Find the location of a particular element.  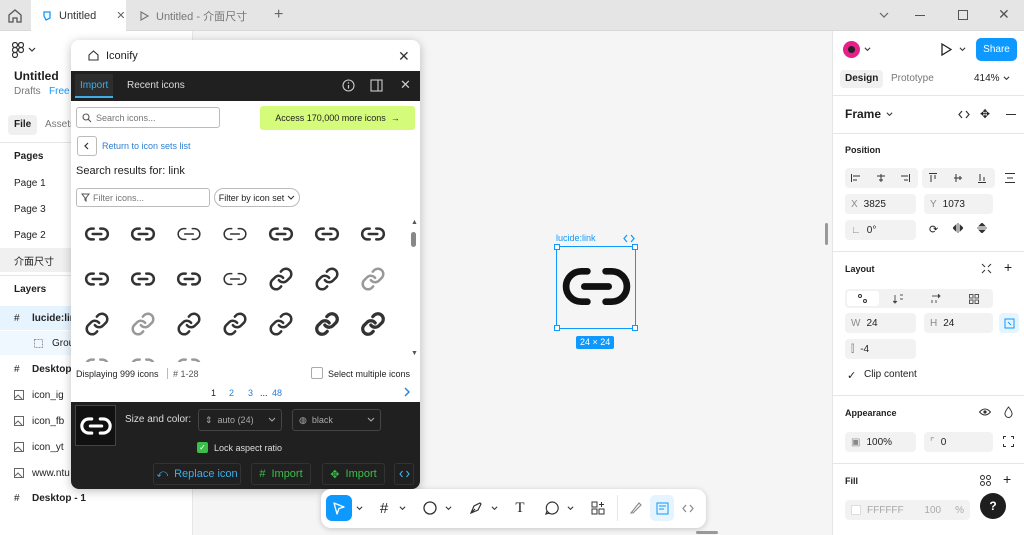

lock-aspect-checkbox: ✓ is located at coordinates (202, 447).